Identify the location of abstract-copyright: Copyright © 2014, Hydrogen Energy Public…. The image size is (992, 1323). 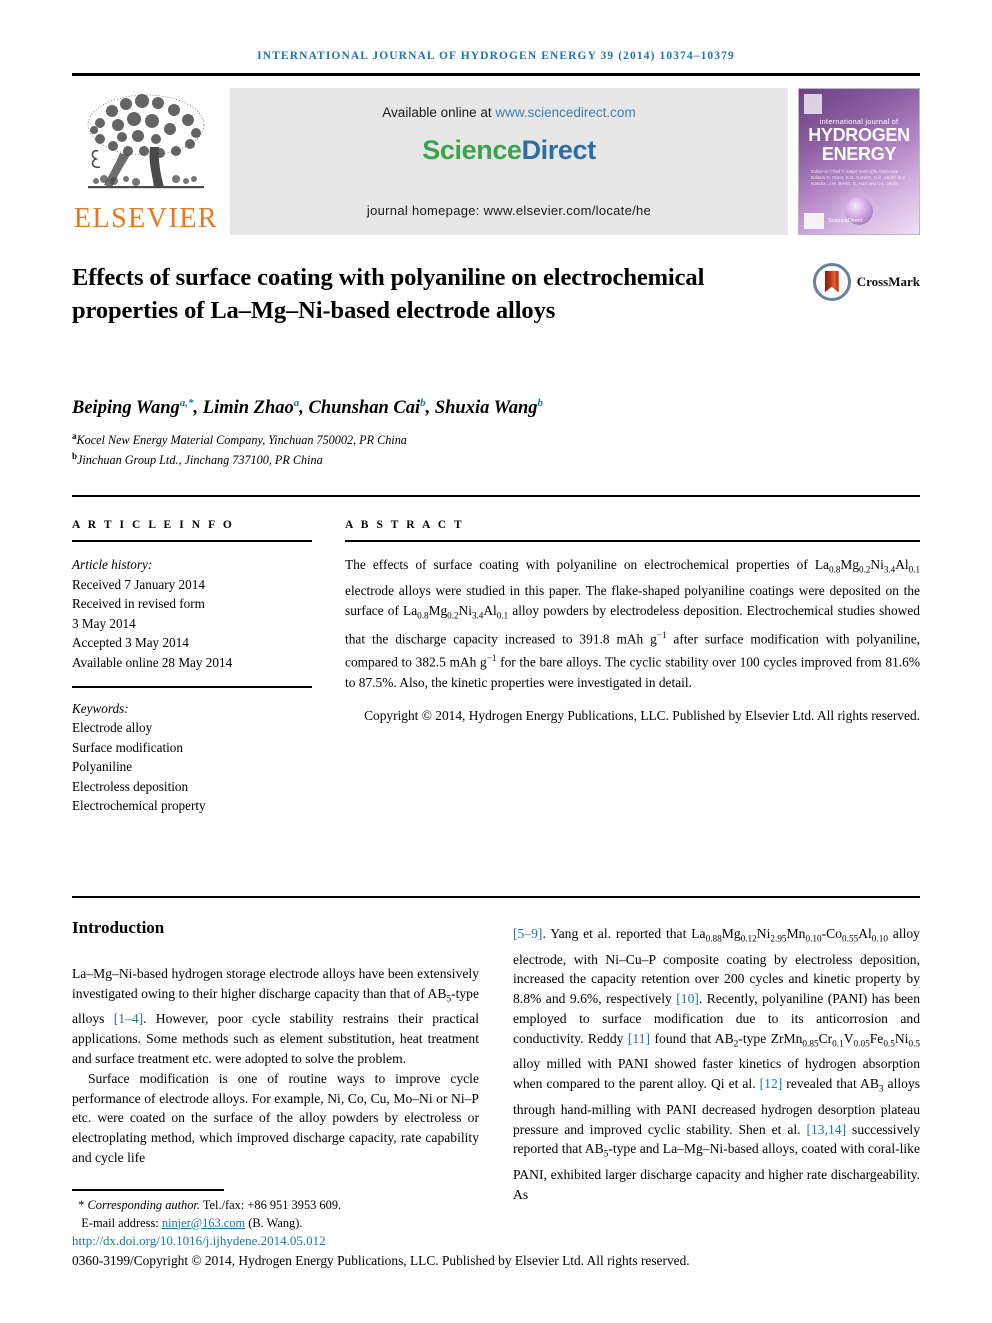
(642, 715).